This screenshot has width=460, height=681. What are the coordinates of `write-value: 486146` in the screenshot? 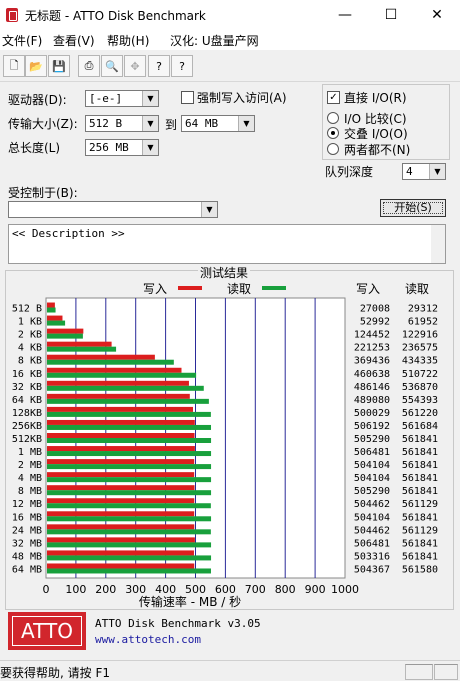 It's located at (372, 387).